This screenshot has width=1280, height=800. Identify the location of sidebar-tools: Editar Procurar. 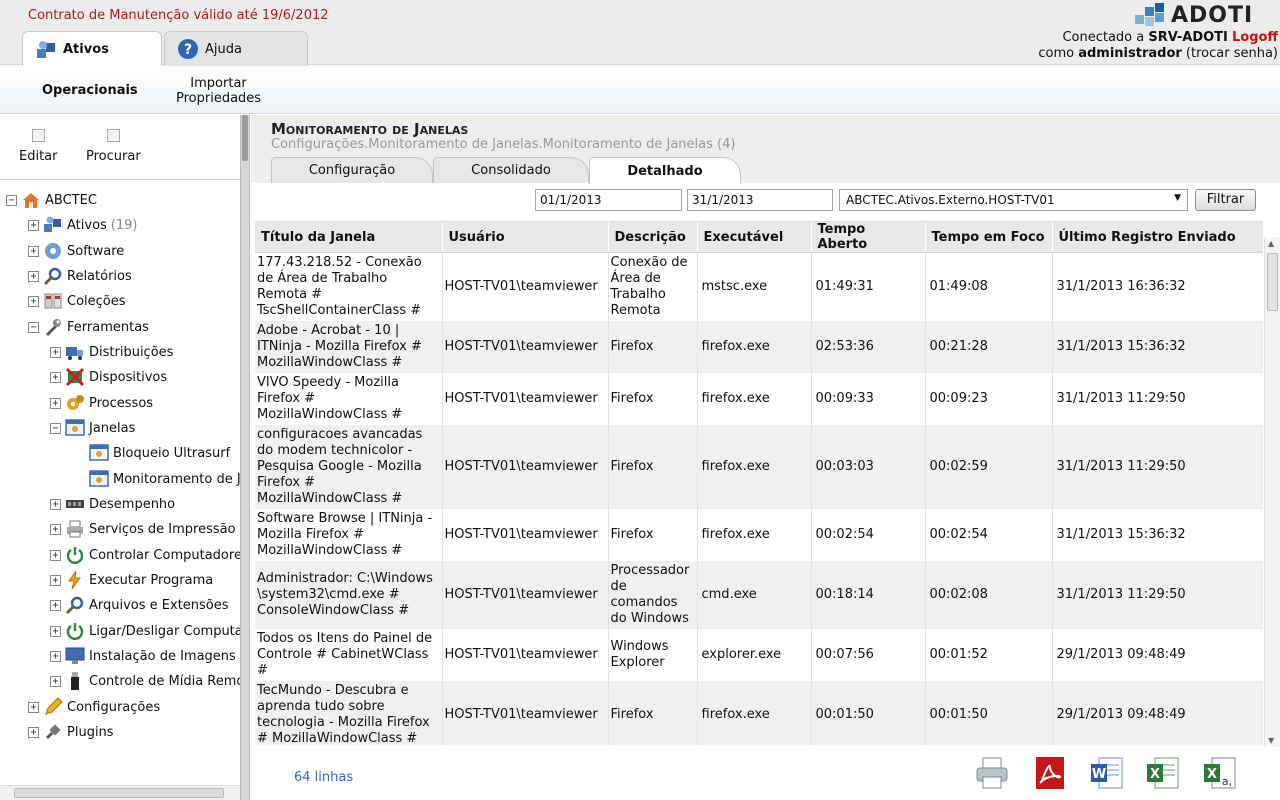
(120, 147).